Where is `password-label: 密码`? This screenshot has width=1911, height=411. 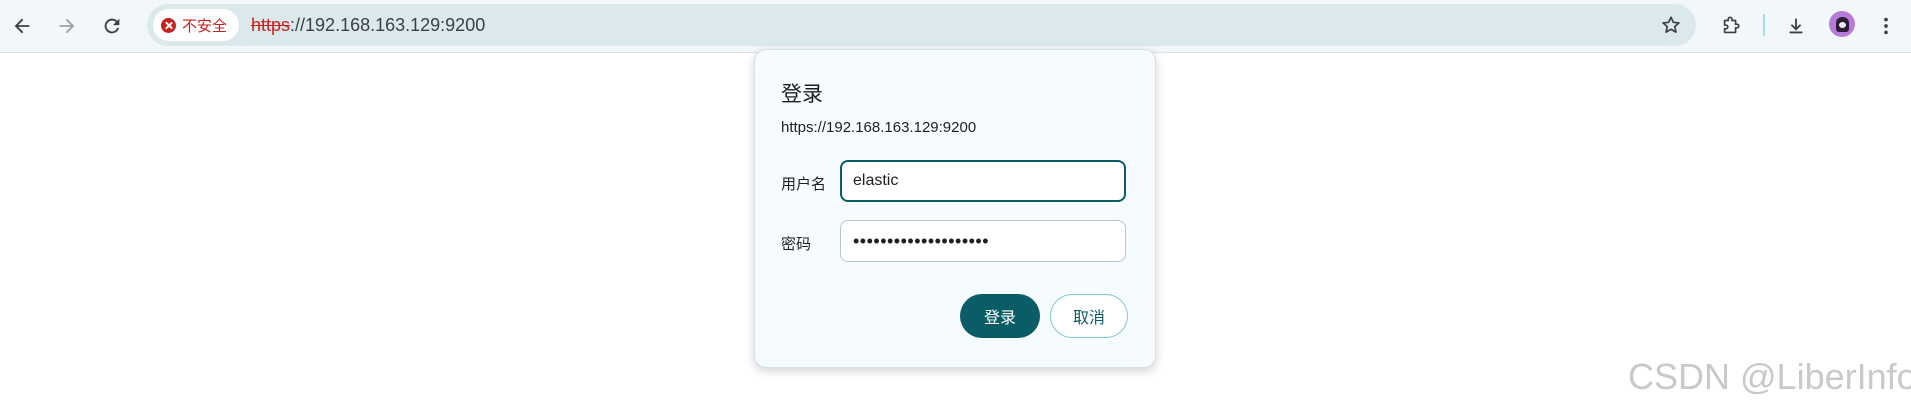
password-label: 密码 is located at coordinates (796, 244).